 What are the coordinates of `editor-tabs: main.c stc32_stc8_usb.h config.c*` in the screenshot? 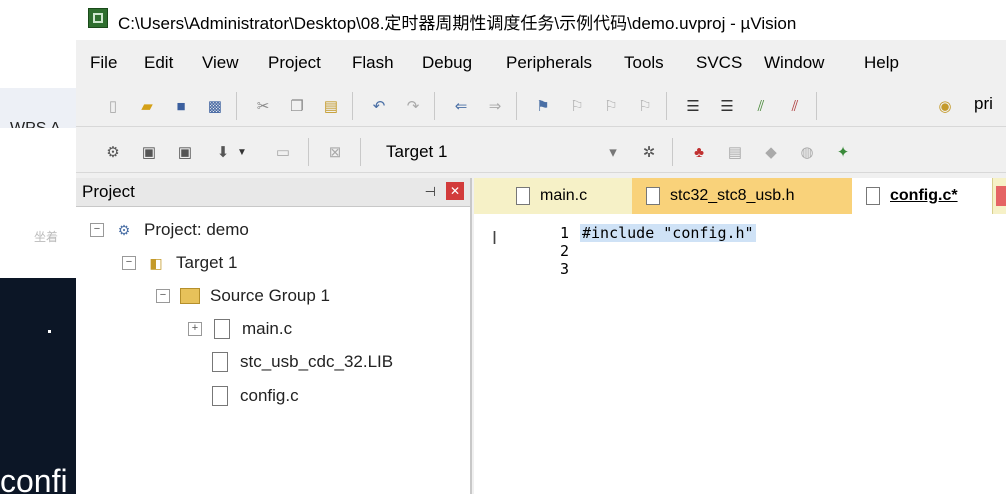 It's located at (740, 196).